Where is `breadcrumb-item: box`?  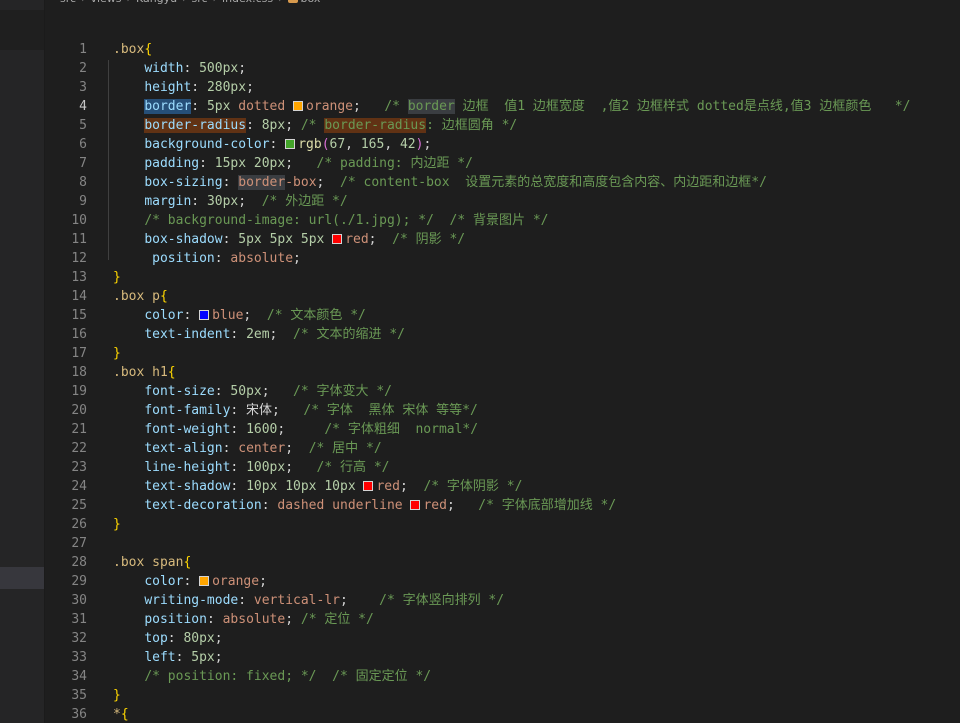 breadcrumb-item: box is located at coordinates (311, 2).